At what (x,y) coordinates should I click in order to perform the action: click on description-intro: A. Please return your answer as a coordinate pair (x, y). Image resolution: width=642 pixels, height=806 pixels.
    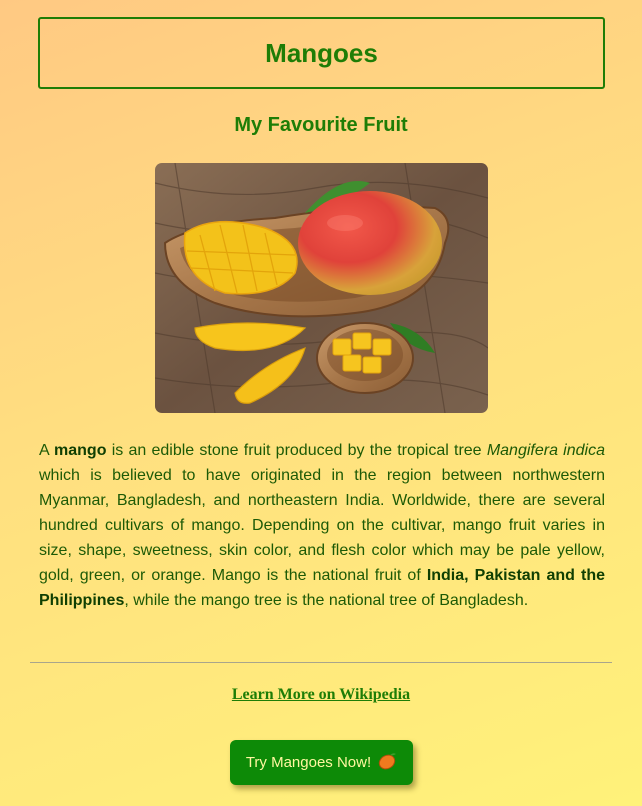
    Looking at the image, I should click on (47, 450).